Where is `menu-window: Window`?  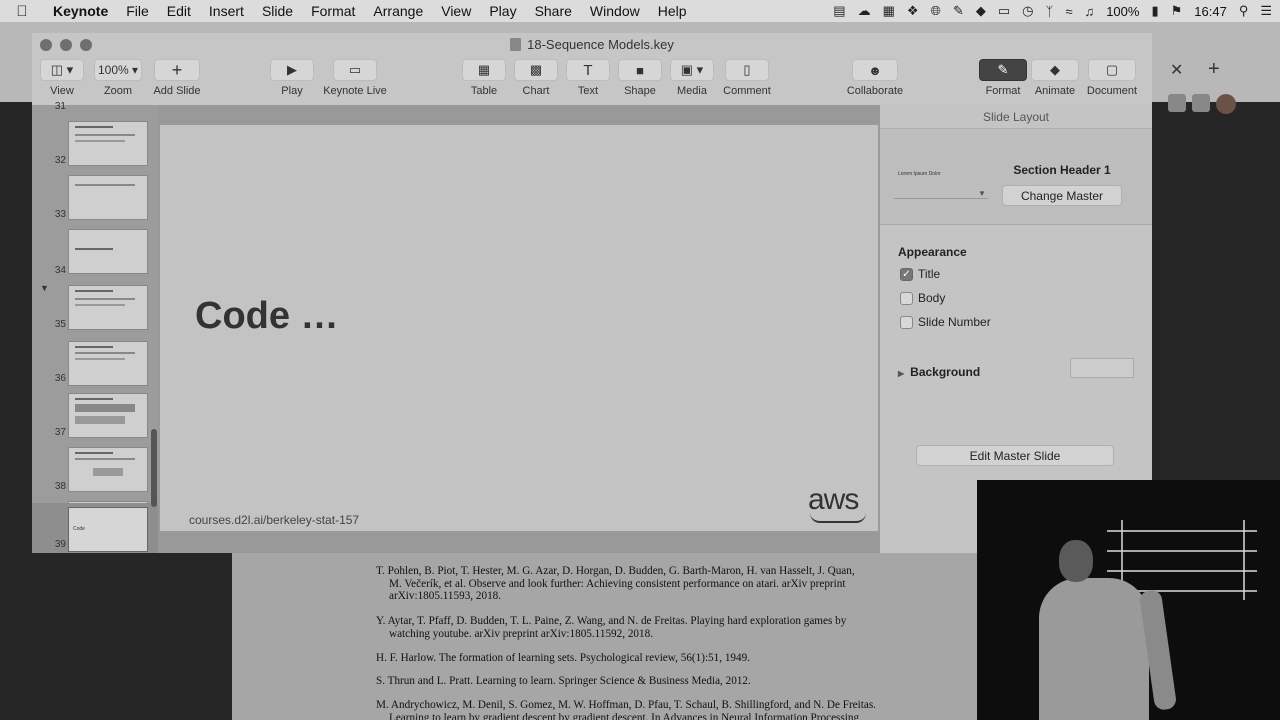
menu-window: Window is located at coordinates (615, 11).